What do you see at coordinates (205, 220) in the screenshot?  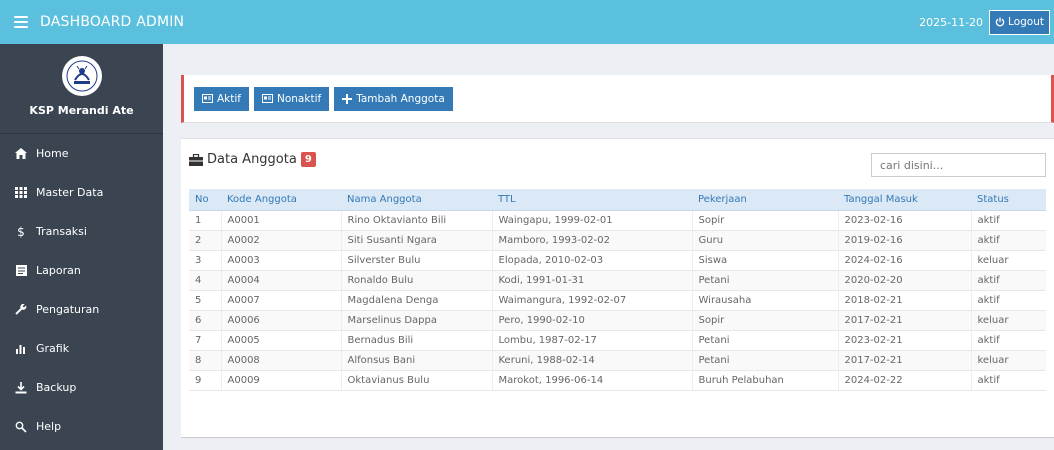 I see `cell-no: 1` at bounding box center [205, 220].